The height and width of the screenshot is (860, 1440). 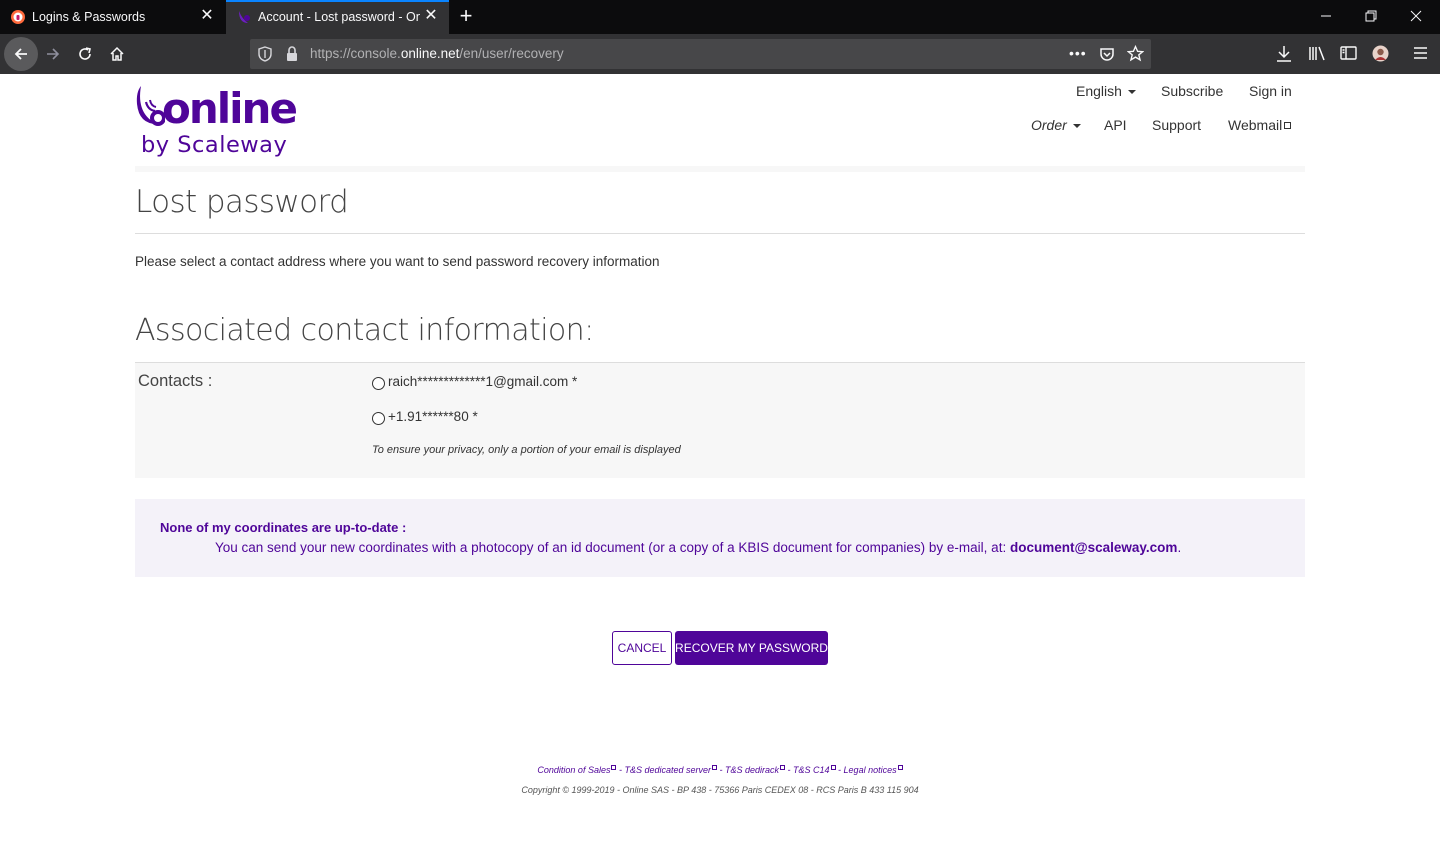 I want to click on online-favicon-icon, so click(x=244, y=17).